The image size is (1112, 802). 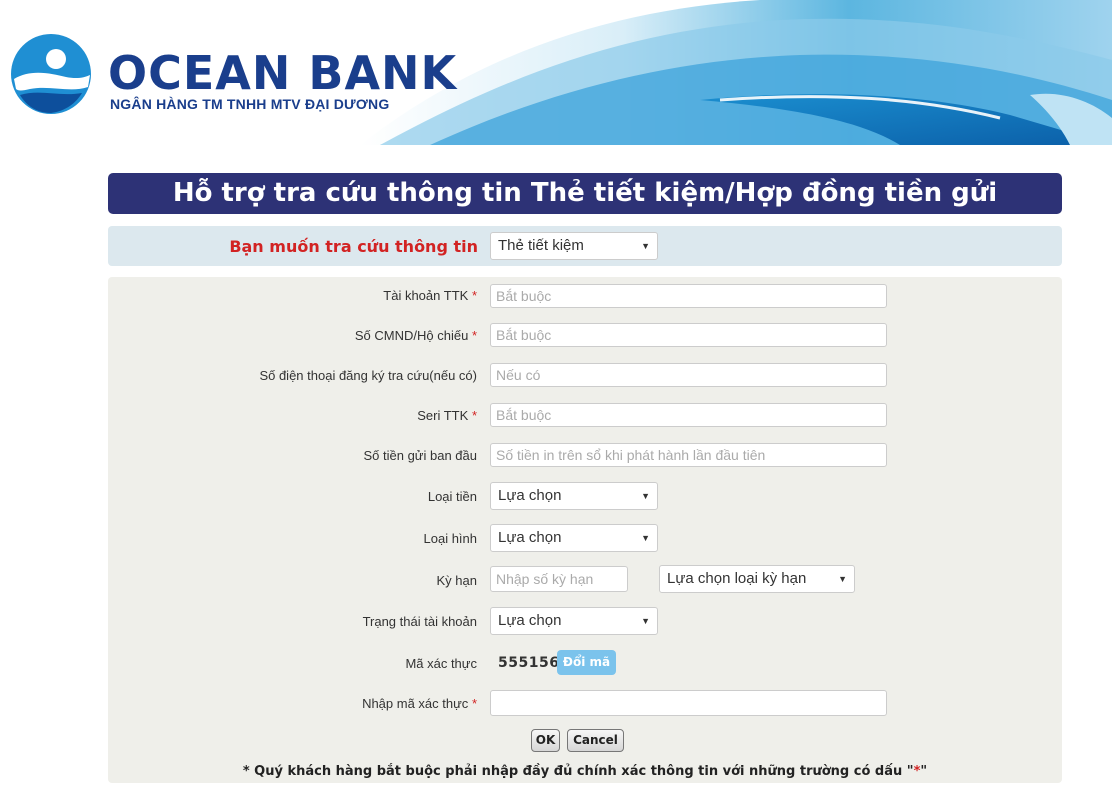 What do you see at coordinates (51, 74) in the screenshot?
I see `ocean-bank-logo-icon` at bounding box center [51, 74].